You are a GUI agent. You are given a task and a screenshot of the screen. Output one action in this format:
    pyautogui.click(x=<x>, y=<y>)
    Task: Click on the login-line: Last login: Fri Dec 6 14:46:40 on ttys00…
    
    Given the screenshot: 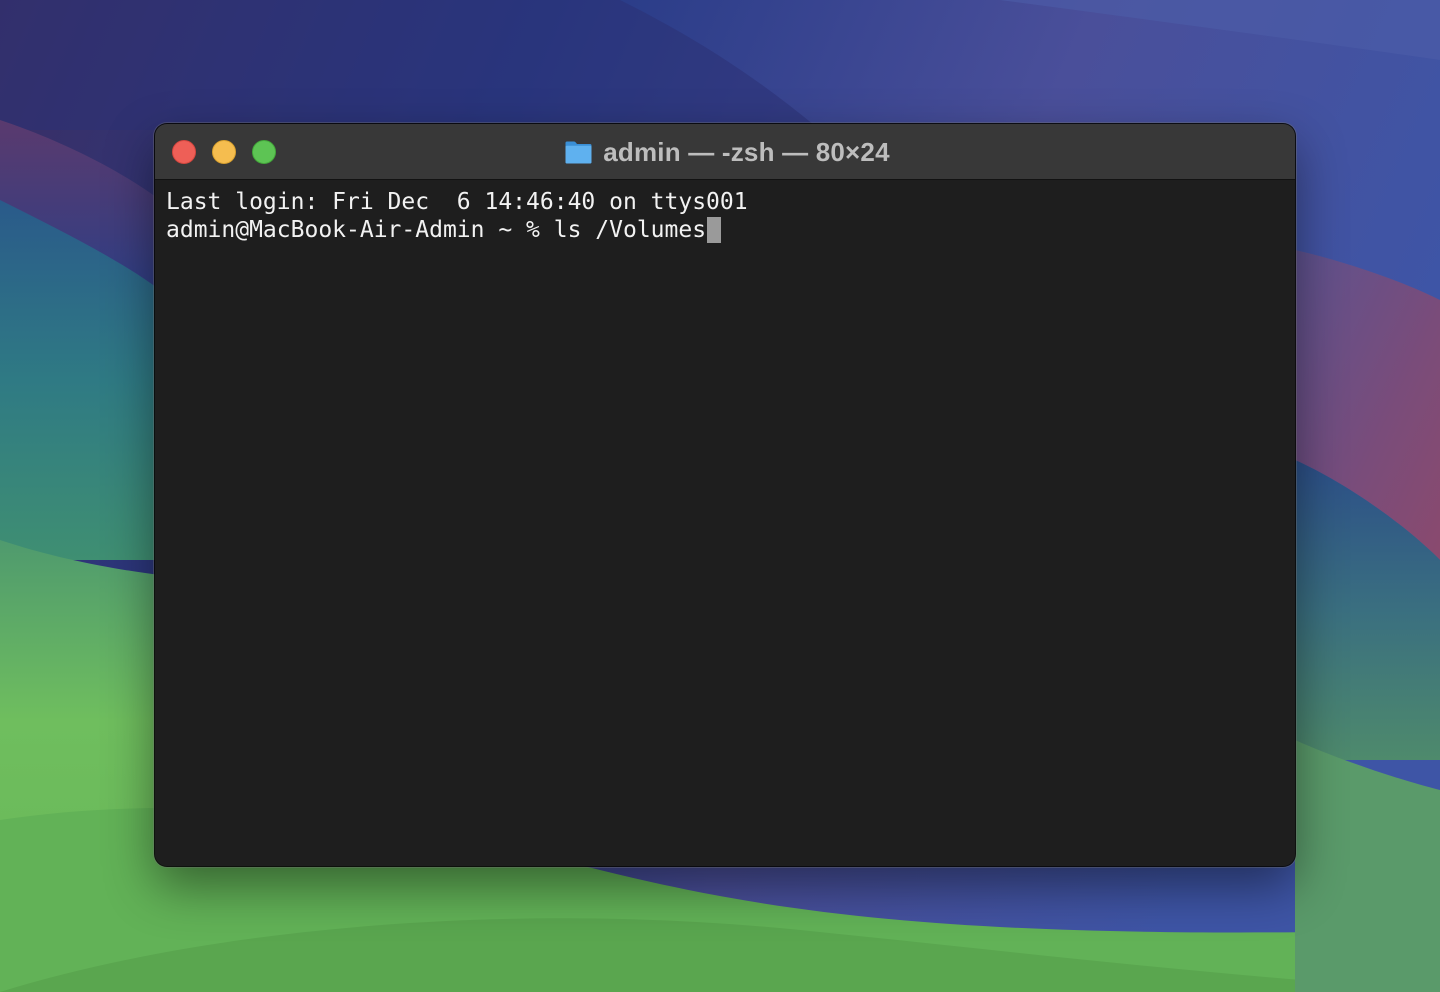 What is the action you would take?
    pyautogui.click(x=457, y=202)
    